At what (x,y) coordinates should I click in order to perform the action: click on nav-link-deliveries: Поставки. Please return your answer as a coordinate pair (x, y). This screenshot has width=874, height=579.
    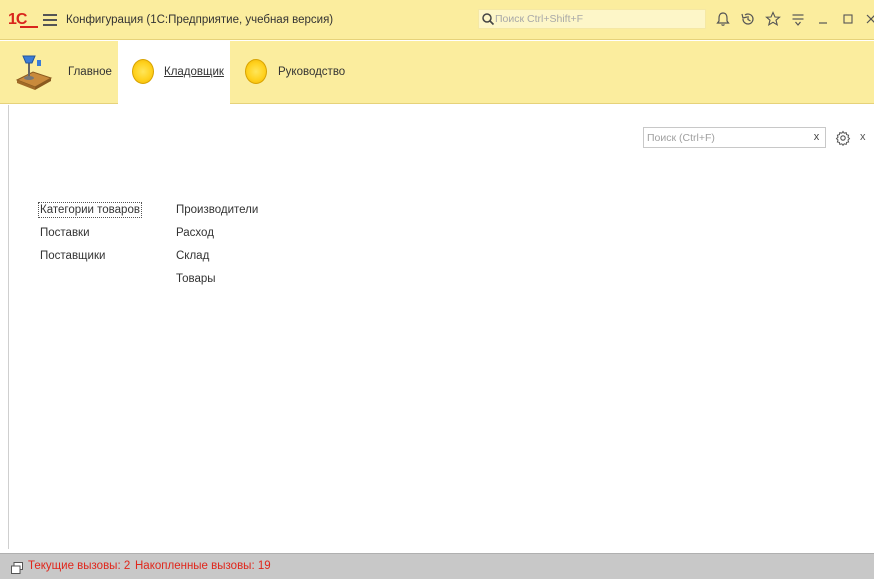
    Looking at the image, I should click on (90, 237).